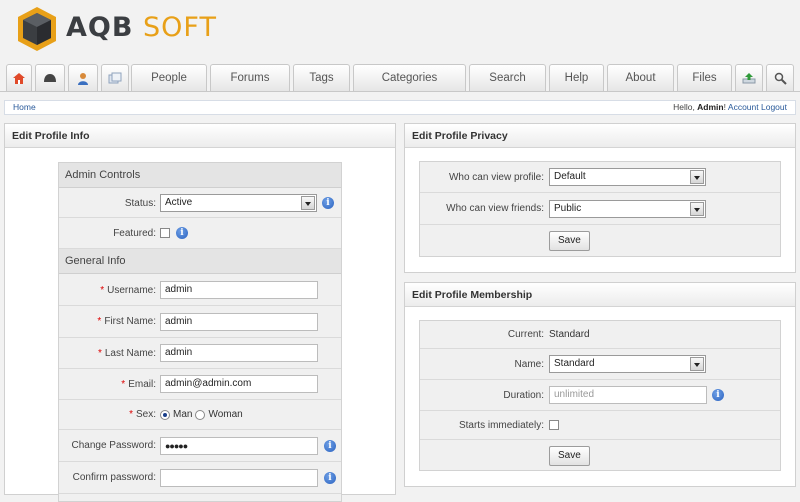  I want to click on status-row: Status: Active i, so click(200, 203).